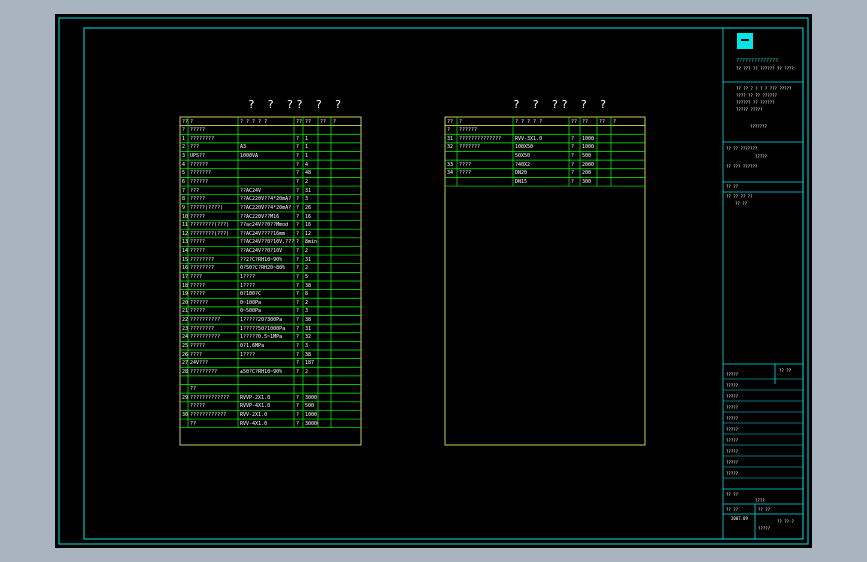 The width and height of the screenshot is (867, 562). What do you see at coordinates (207, 207) in the screenshot?
I see `table-cell: ?????(????)` at bounding box center [207, 207].